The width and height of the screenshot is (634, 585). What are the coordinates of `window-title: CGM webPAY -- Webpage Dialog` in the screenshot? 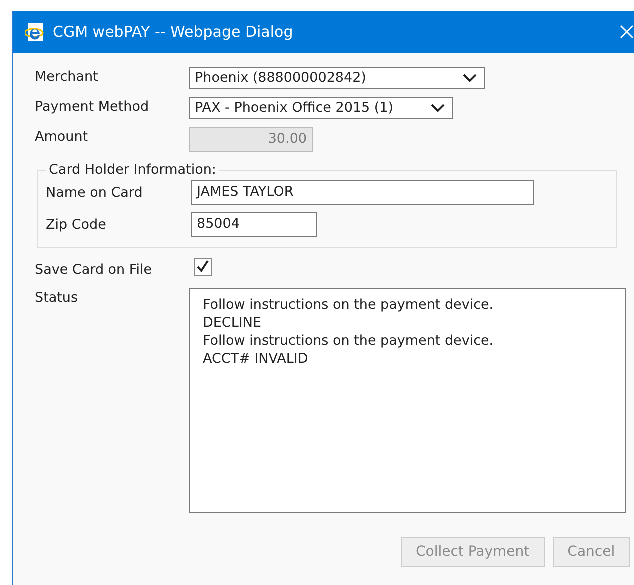 It's located at (173, 32).